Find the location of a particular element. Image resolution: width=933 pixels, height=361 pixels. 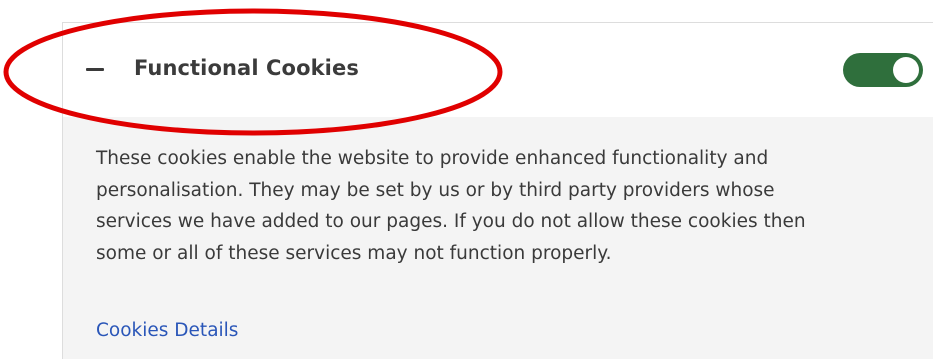

functional-cookies-toggle is located at coordinates (883, 70).